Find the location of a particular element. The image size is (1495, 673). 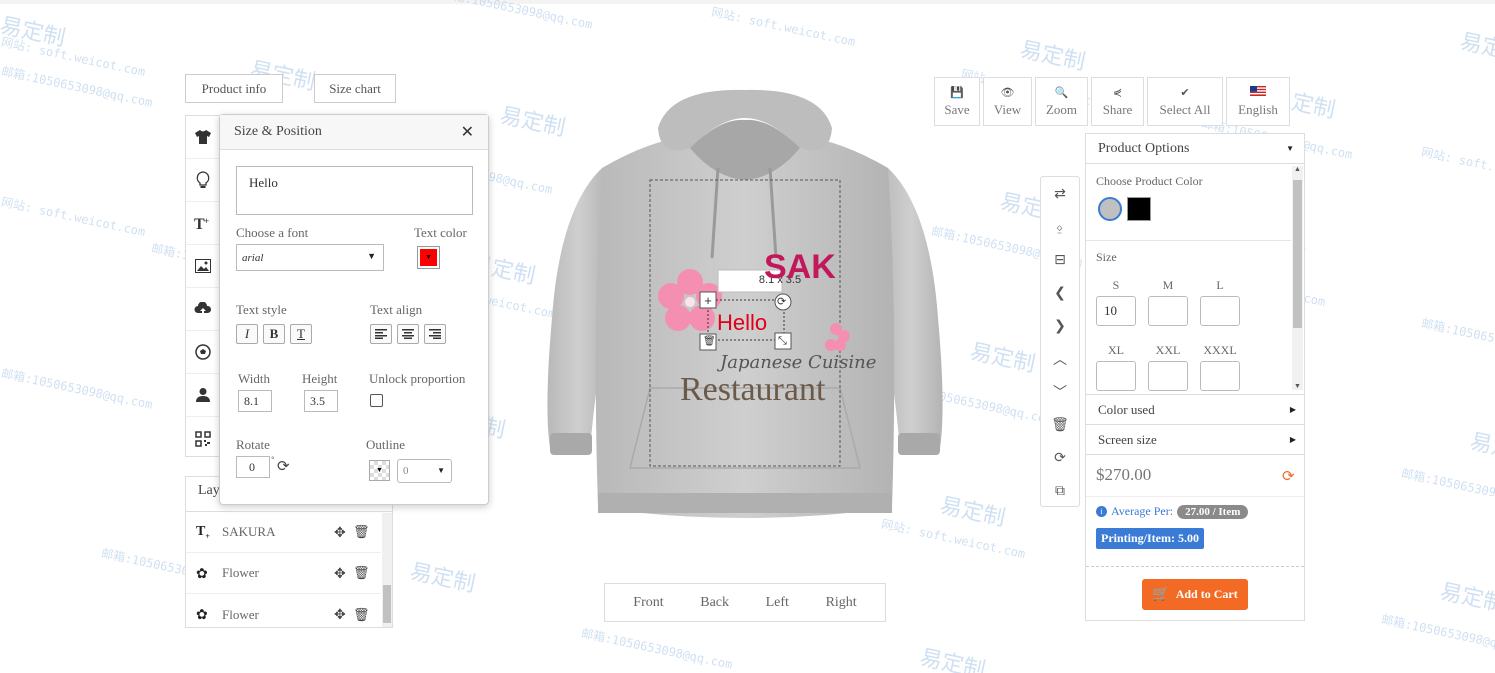

screen-size-label: Screen size is located at coordinates (1127, 439).